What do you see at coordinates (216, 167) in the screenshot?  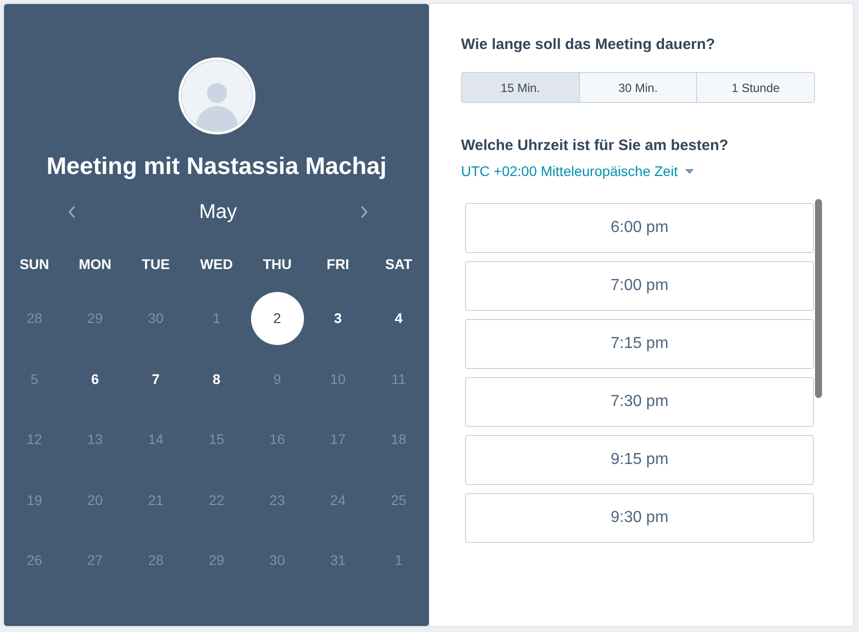 I see `meeting-title: Meeting mit Nastassia Machaj` at bounding box center [216, 167].